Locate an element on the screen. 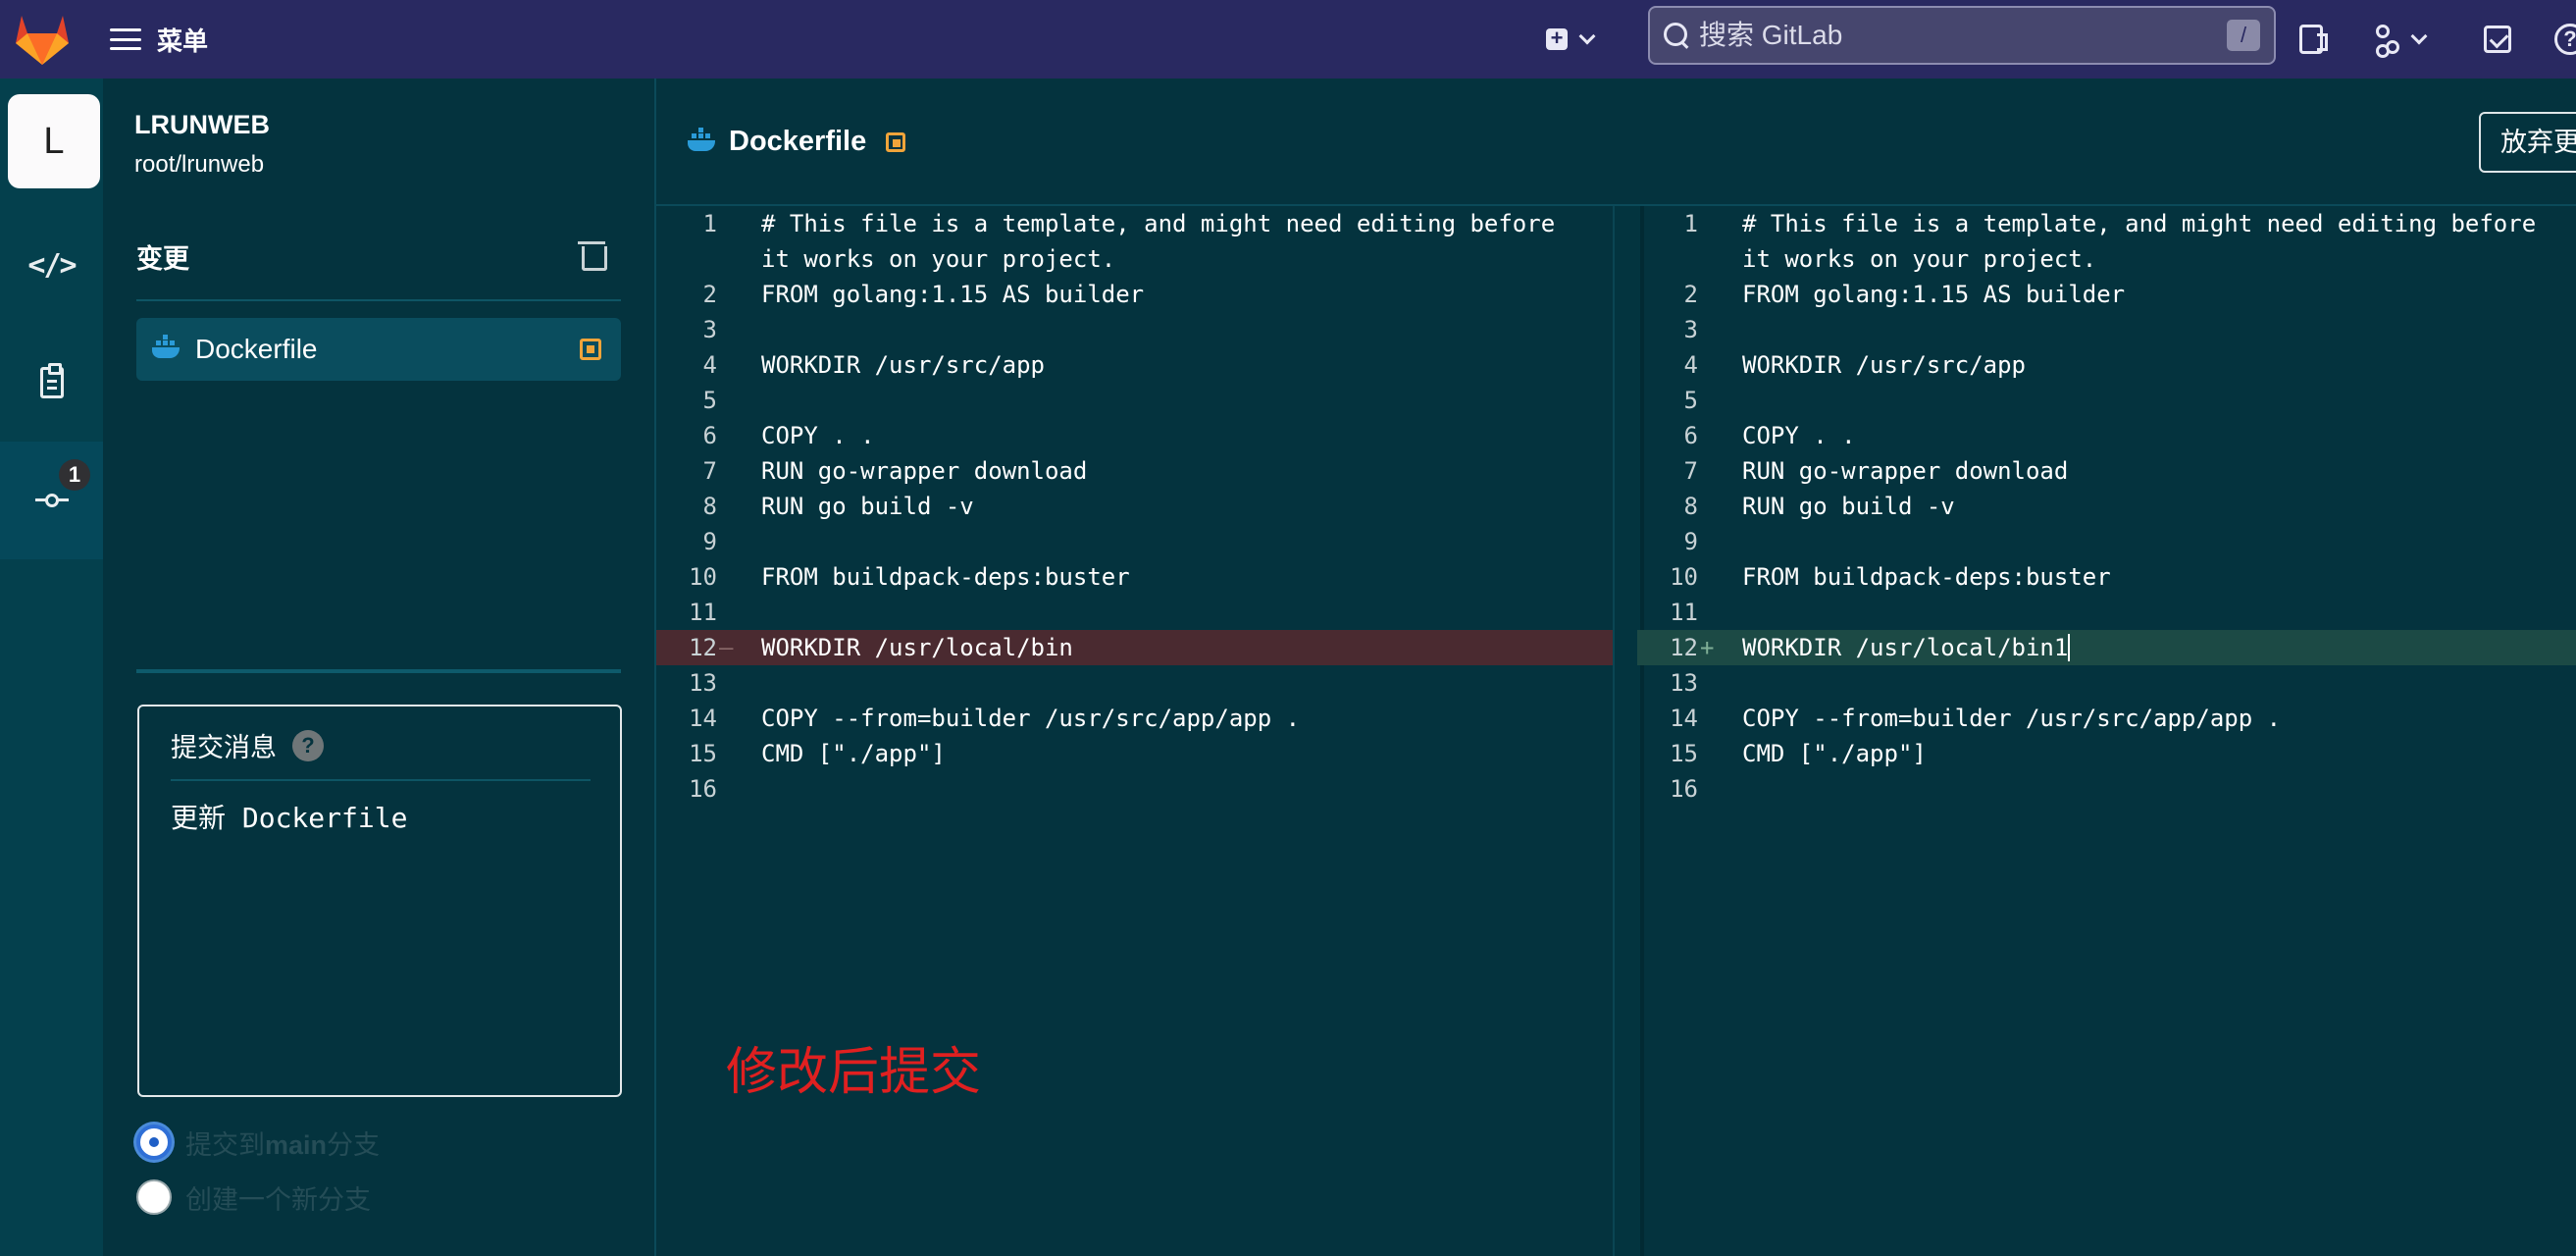 This screenshot has width=2576, height=1256. discard-changes-button: 放弃更改 is located at coordinates (2527, 142).